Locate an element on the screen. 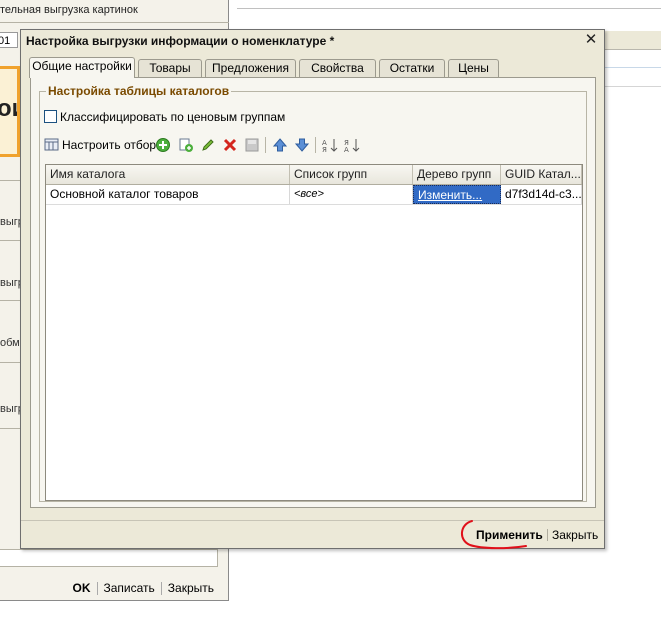  move-down-icon is located at coordinates (302, 145).